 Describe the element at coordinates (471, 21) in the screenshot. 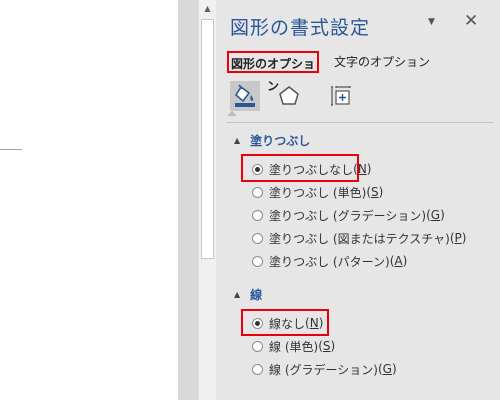

I see `close-icon: ✕` at that location.